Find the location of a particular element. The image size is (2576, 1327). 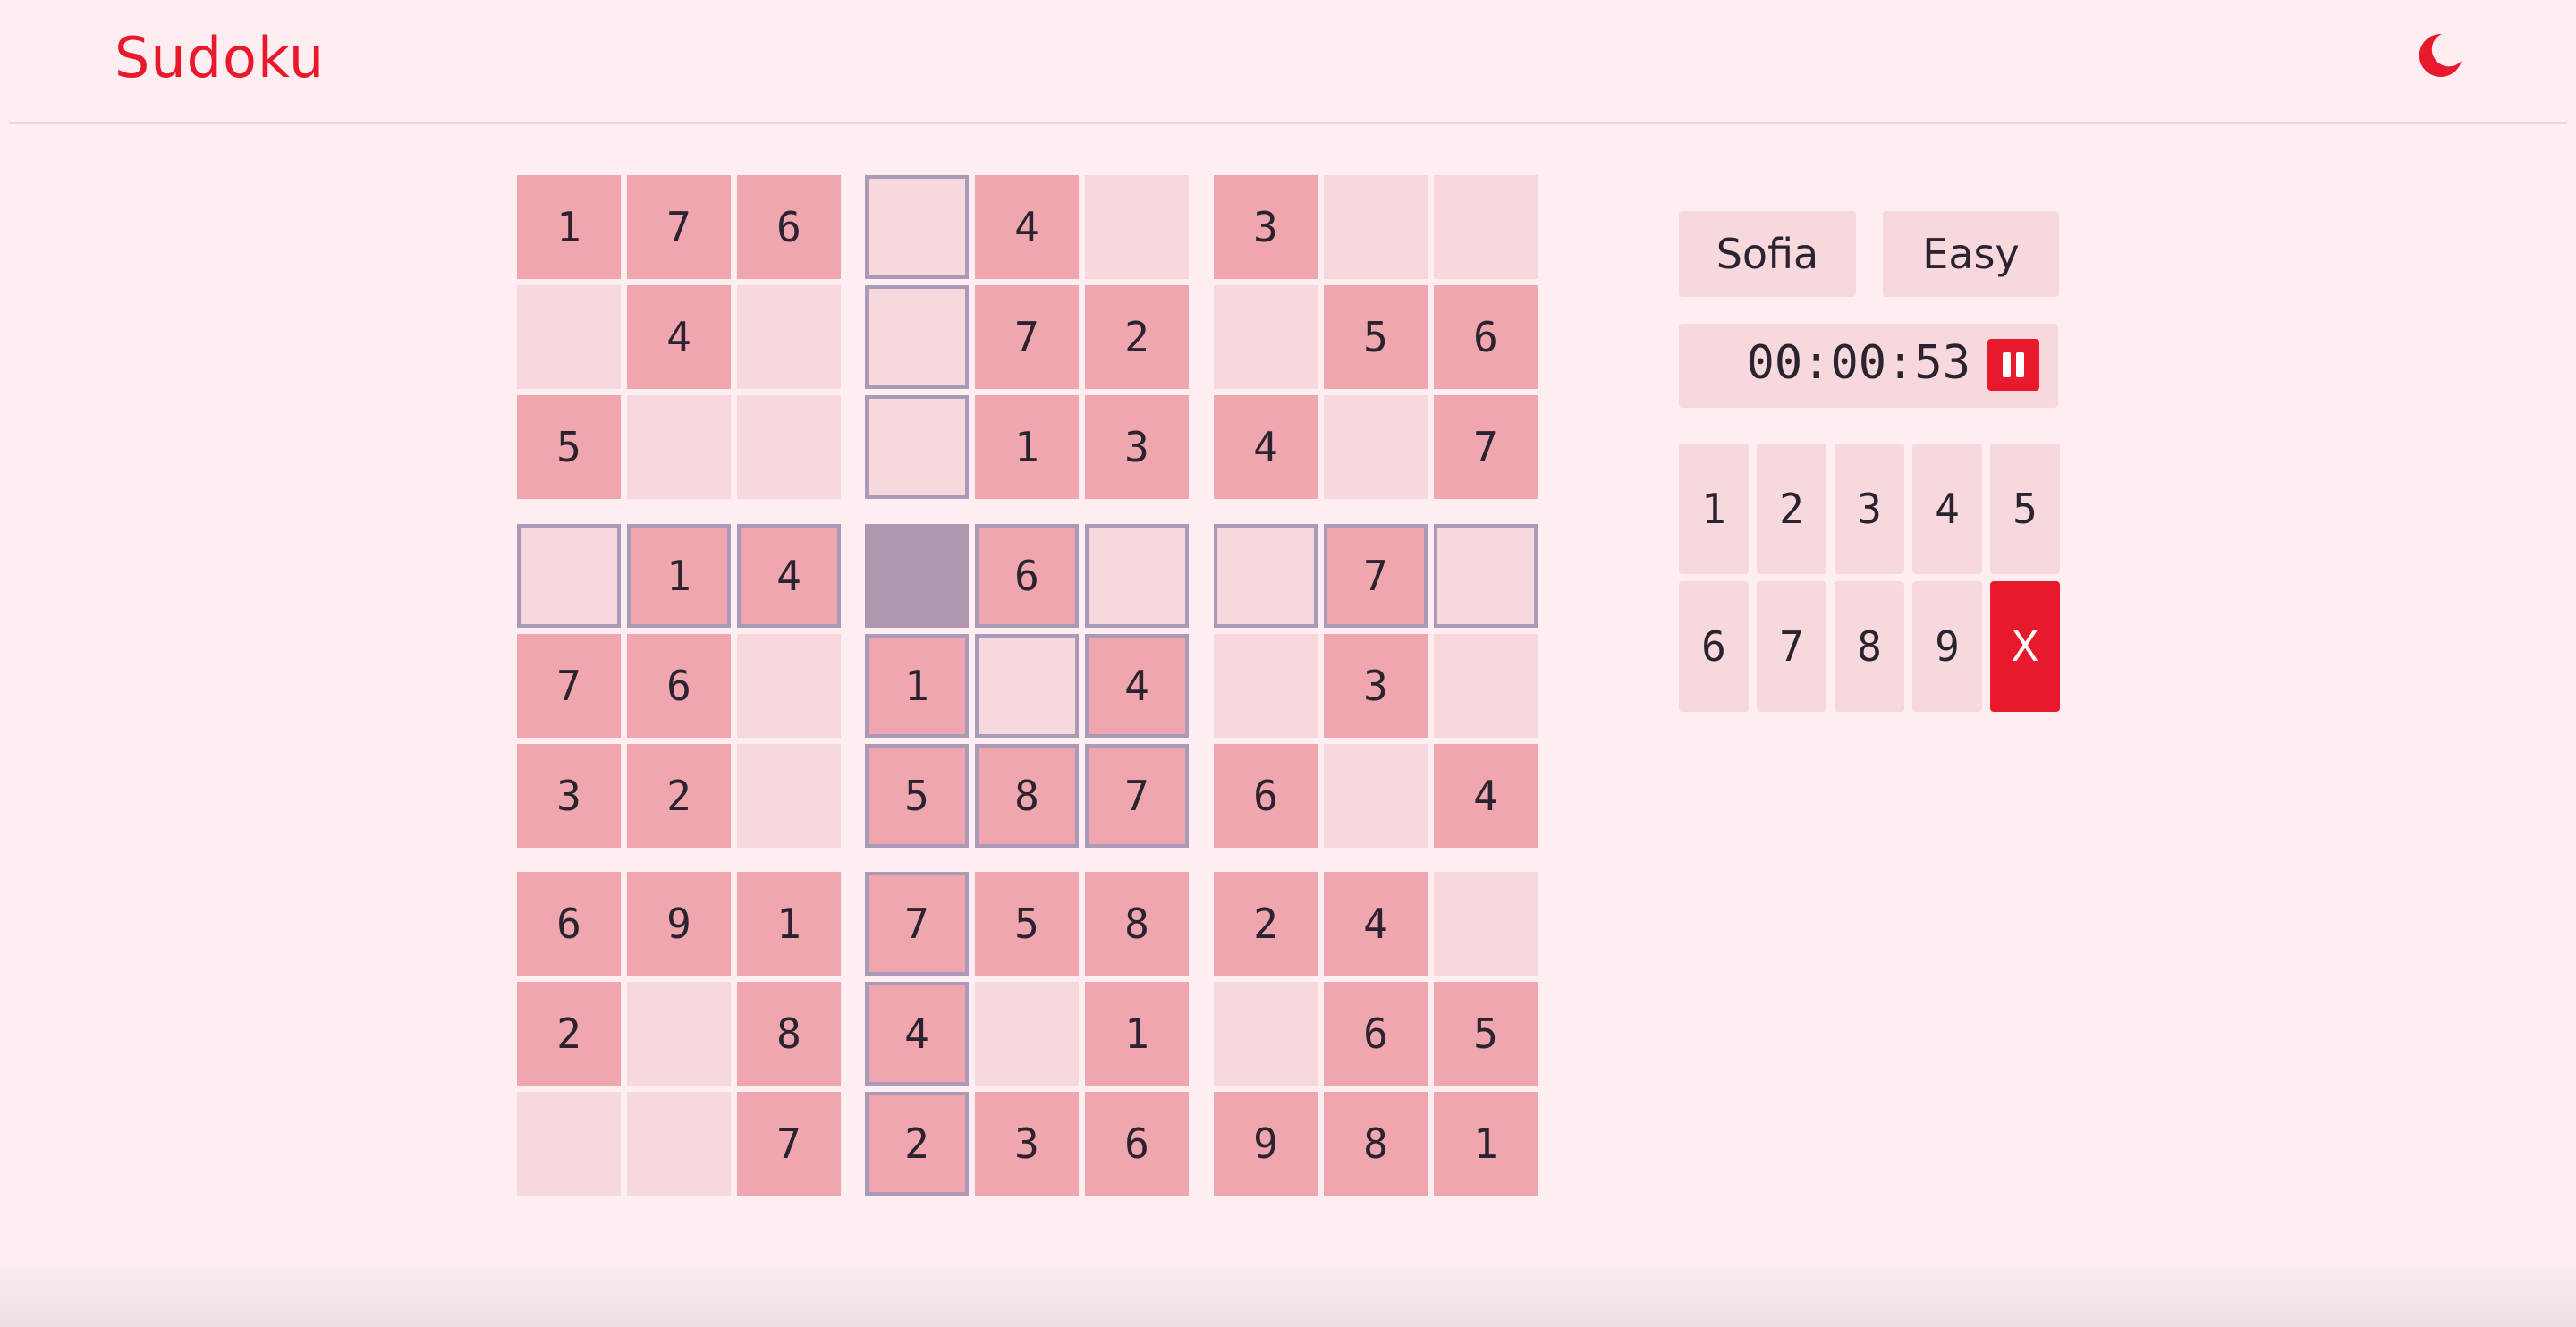

app-title: Sudoku is located at coordinates (220, 57).